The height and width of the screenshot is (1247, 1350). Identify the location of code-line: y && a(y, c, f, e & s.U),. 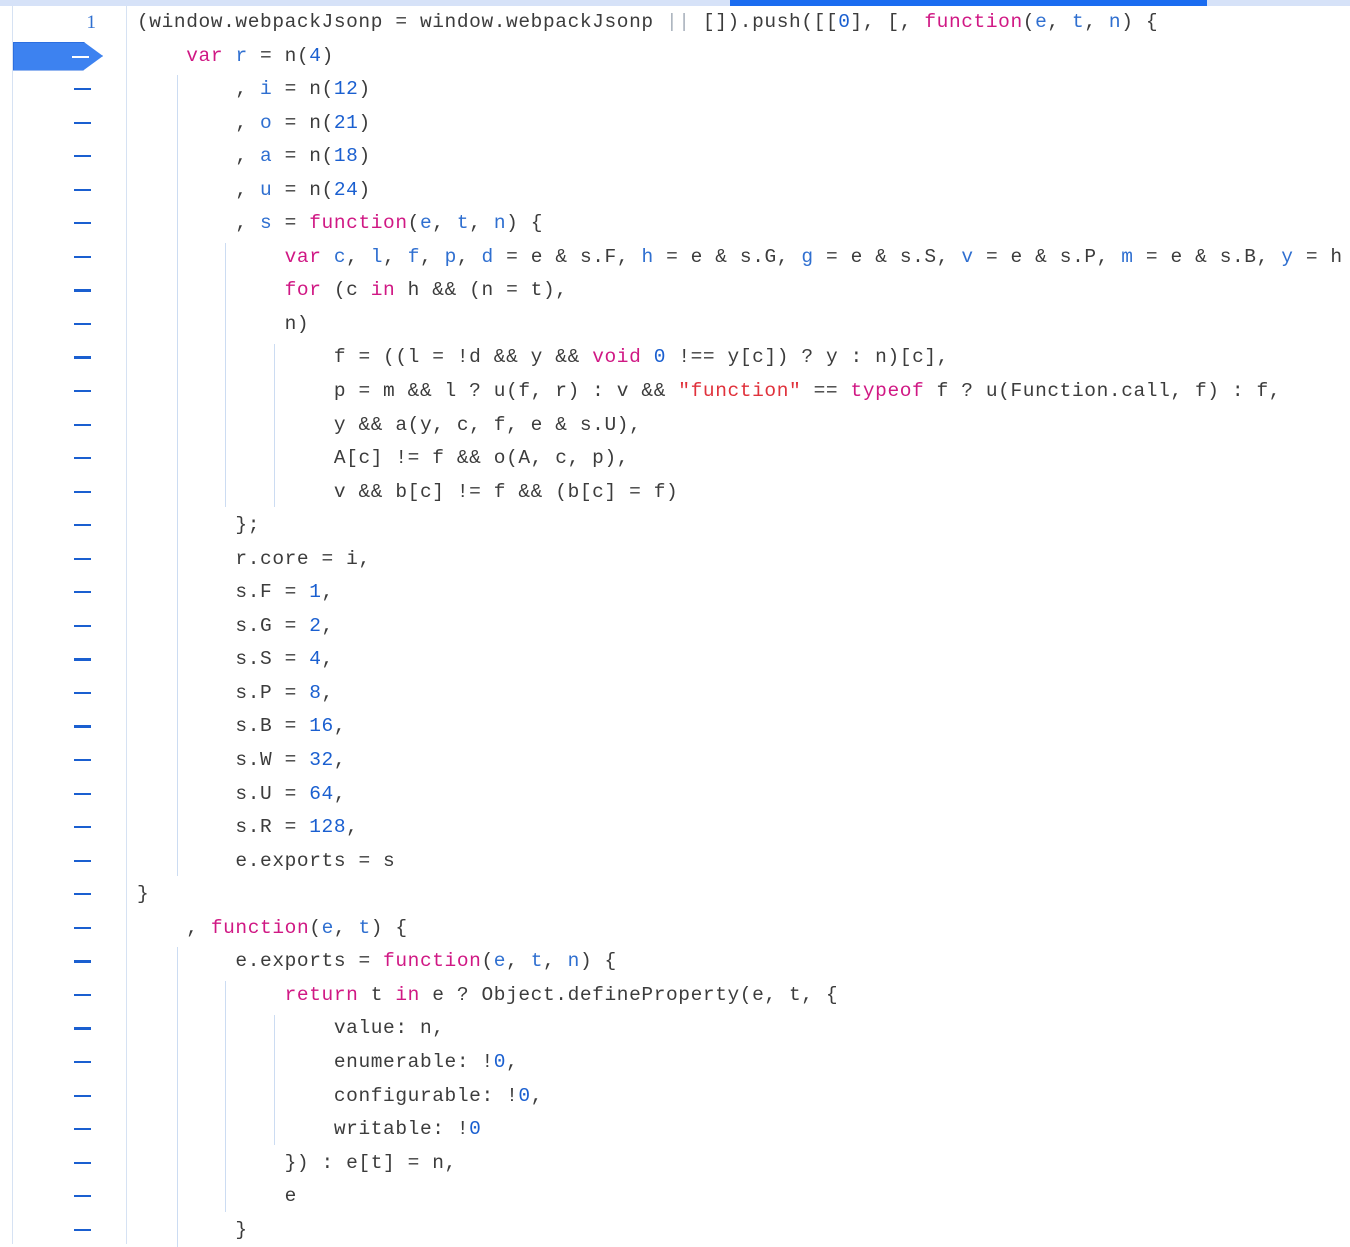
(675, 426).